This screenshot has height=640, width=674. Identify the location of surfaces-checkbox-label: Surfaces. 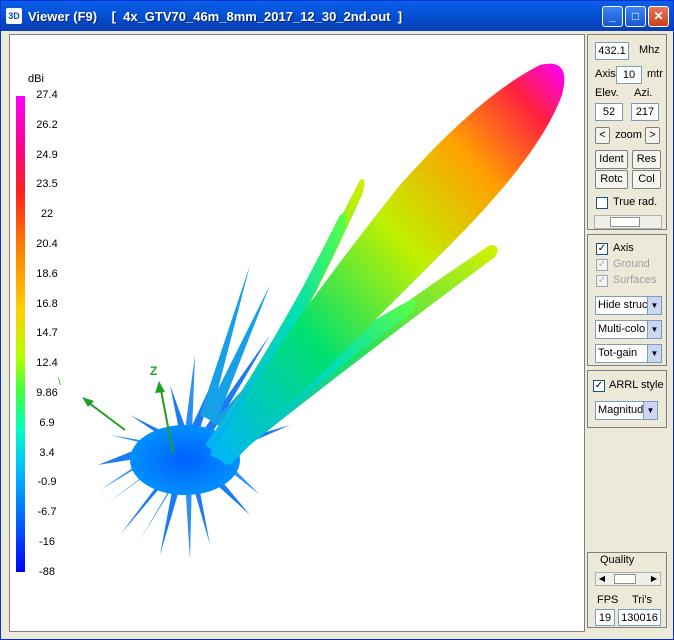
(635, 280).